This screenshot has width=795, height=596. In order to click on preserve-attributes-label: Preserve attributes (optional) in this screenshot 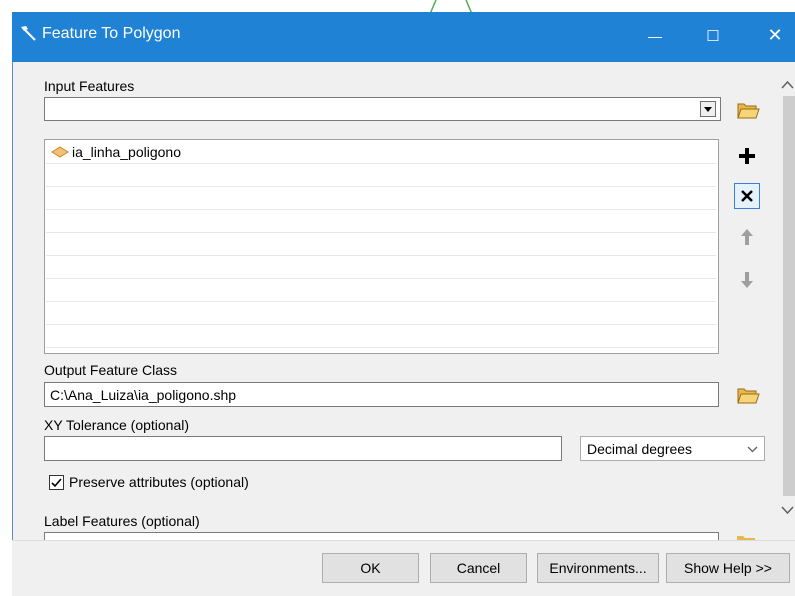, I will do `click(159, 482)`.